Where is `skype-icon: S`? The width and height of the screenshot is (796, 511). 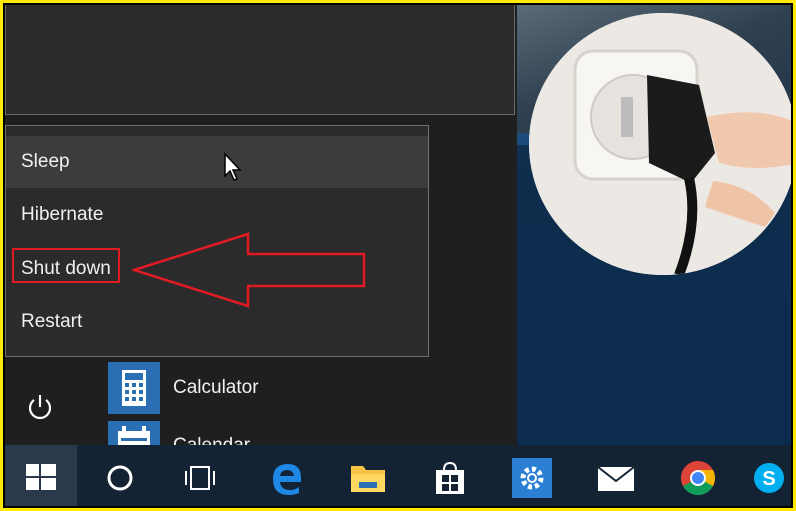
skype-icon: S is located at coordinates (769, 477).